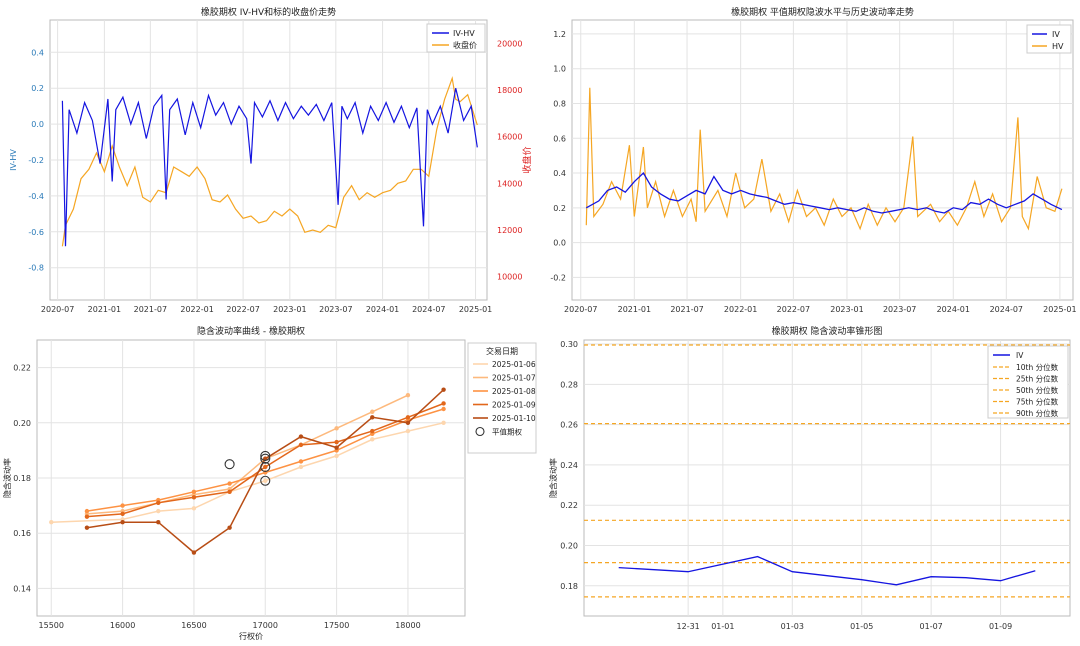  Describe the element at coordinates (51, 625) in the screenshot. I see `x-tick-label: 15500` at that location.